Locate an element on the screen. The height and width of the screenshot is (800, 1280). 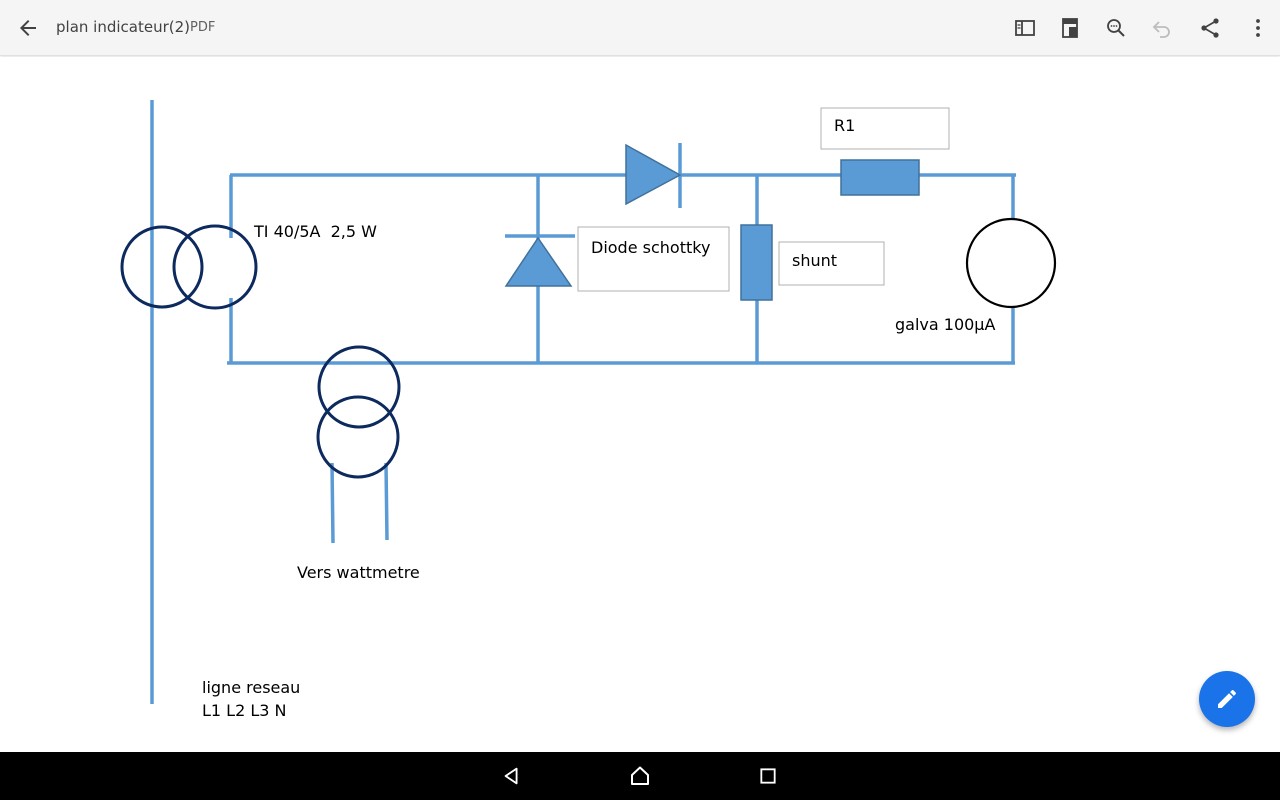
transformer-wattmeter is located at coordinates (358, 412).